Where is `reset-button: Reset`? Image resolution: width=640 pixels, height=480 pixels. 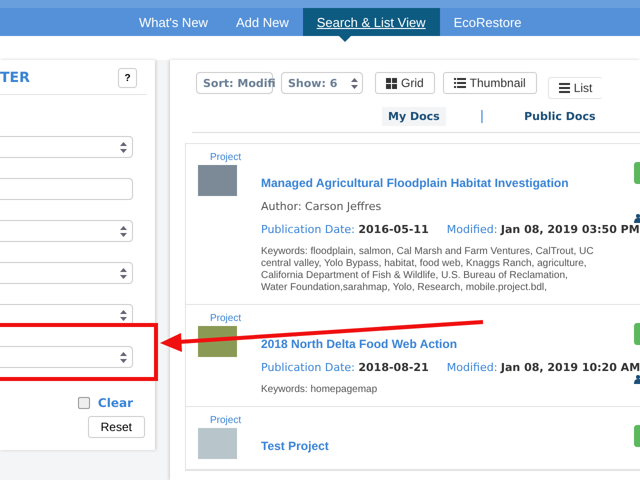 reset-button: Reset is located at coordinates (116, 427).